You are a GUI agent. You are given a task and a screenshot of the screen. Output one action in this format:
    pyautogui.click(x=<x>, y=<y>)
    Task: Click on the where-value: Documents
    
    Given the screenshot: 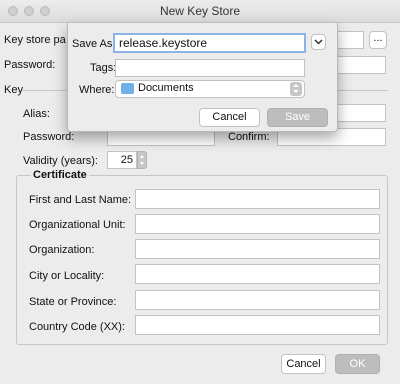 What is the action you would take?
    pyautogui.click(x=166, y=88)
    